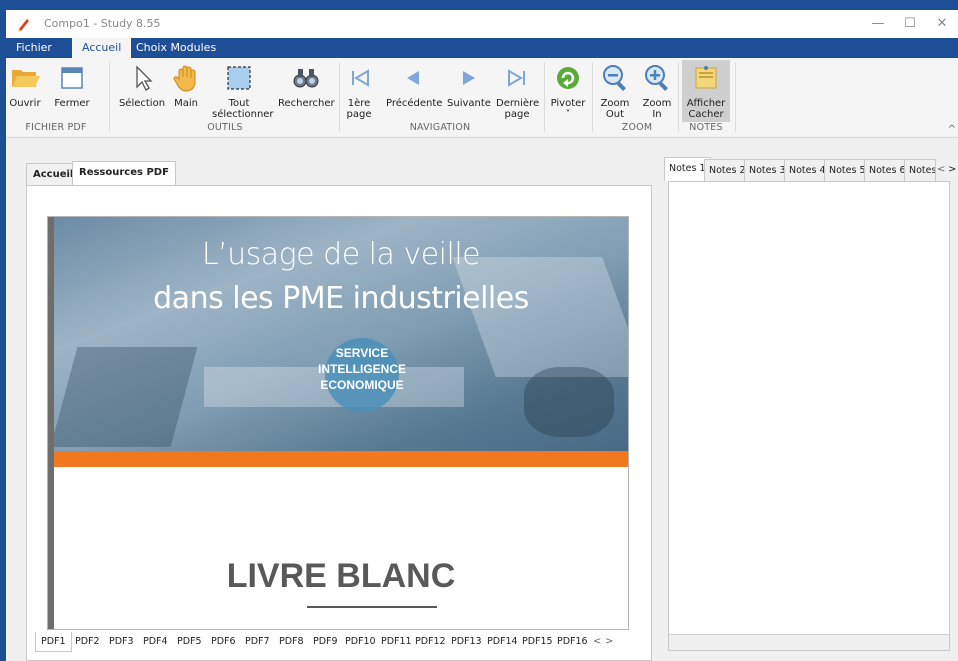 This screenshot has width=958, height=661. I want to click on suivante-label: Suivante, so click(469, 103).